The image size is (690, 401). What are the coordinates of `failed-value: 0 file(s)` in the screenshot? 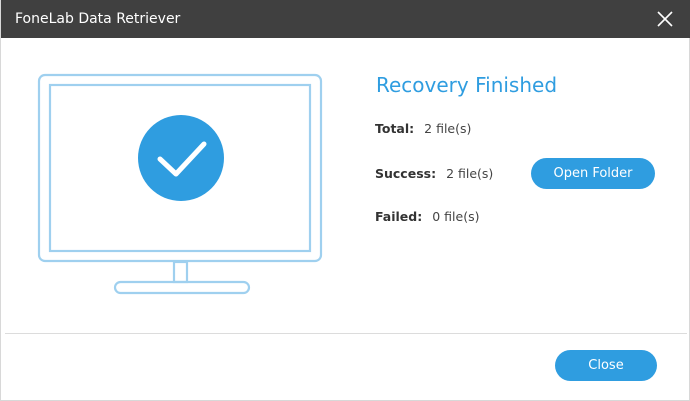 It's located at (456, 216).